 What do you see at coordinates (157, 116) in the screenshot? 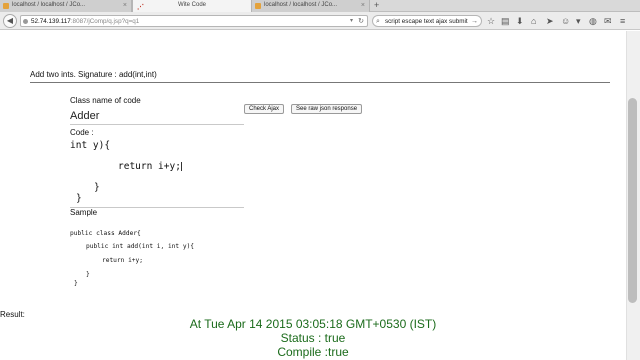
I see `classname-input` at bounding box center [157, 116].